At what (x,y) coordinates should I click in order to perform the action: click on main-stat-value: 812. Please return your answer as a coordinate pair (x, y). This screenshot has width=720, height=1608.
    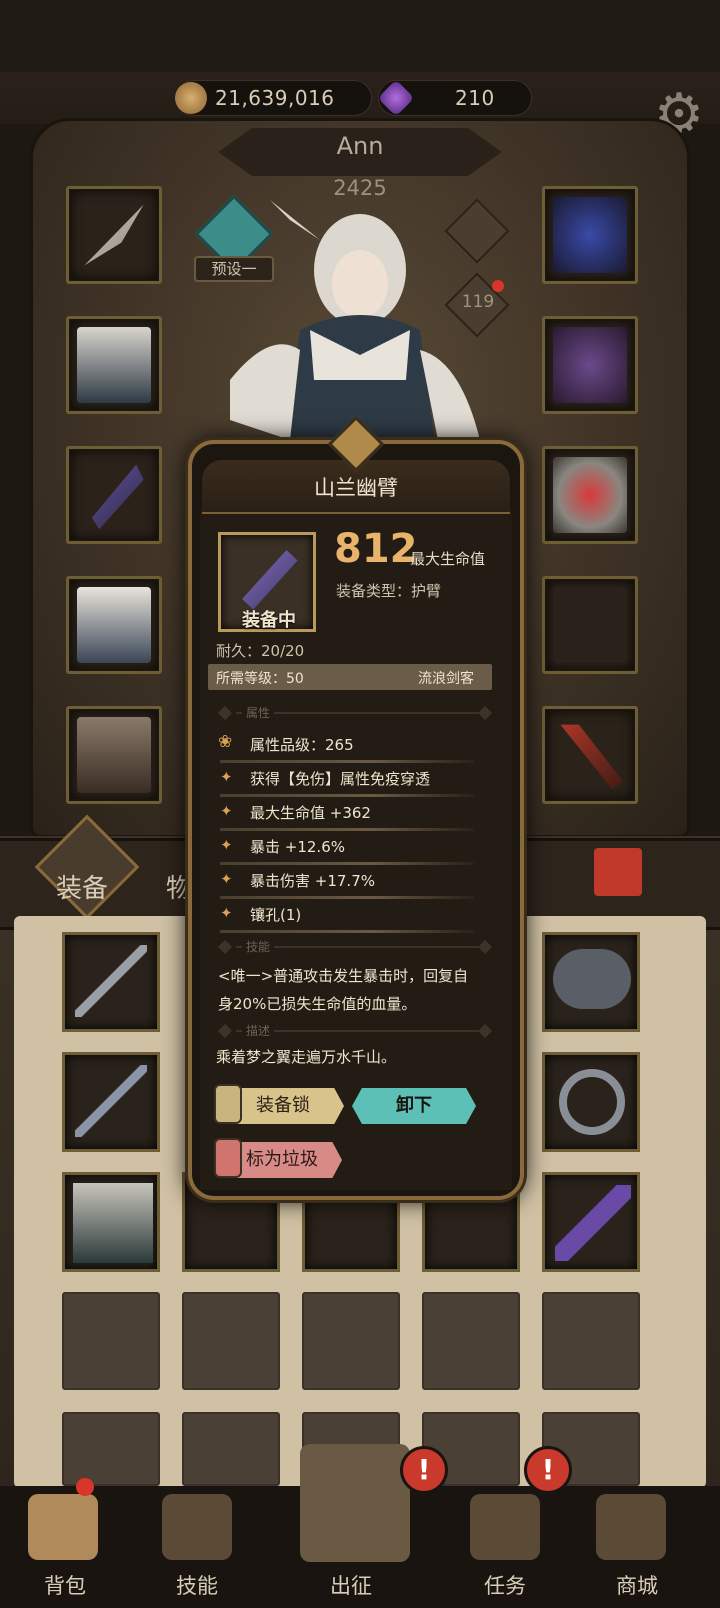
    Looking at the image, I should click on (376, 549).